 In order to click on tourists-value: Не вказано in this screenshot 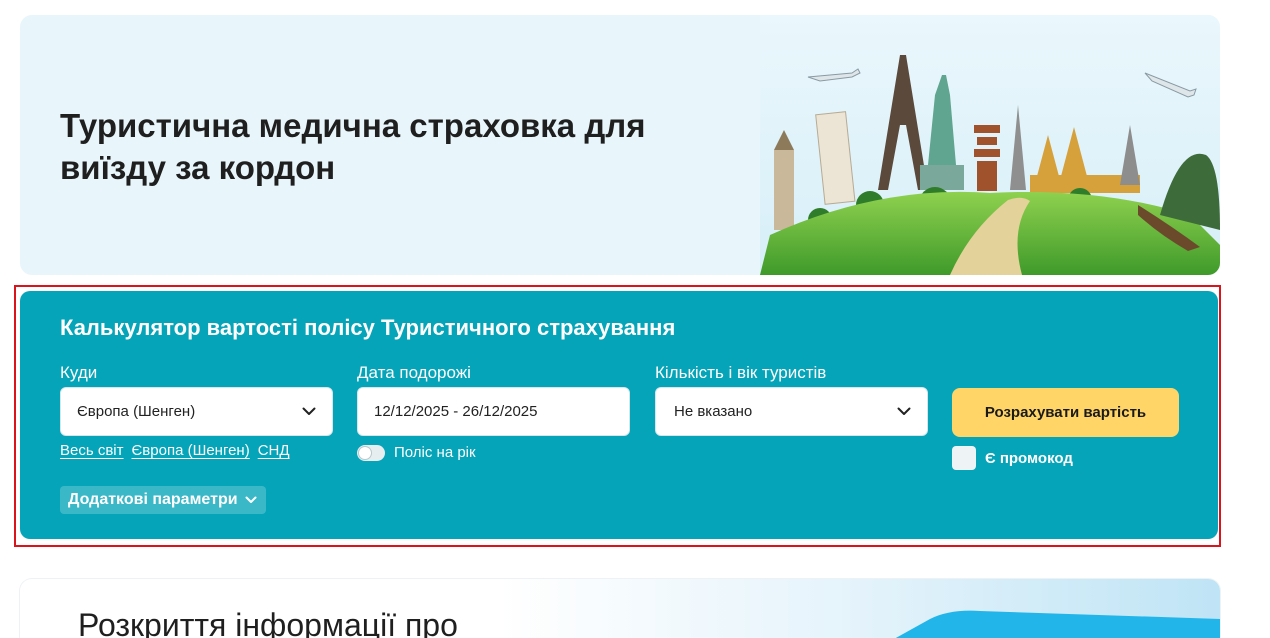, I will do `click(713, 411)`.